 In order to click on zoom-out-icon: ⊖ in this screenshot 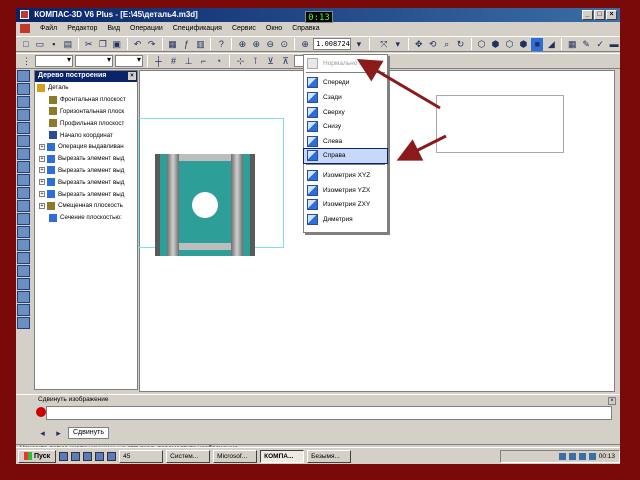, I will do `click(270, 44)`.